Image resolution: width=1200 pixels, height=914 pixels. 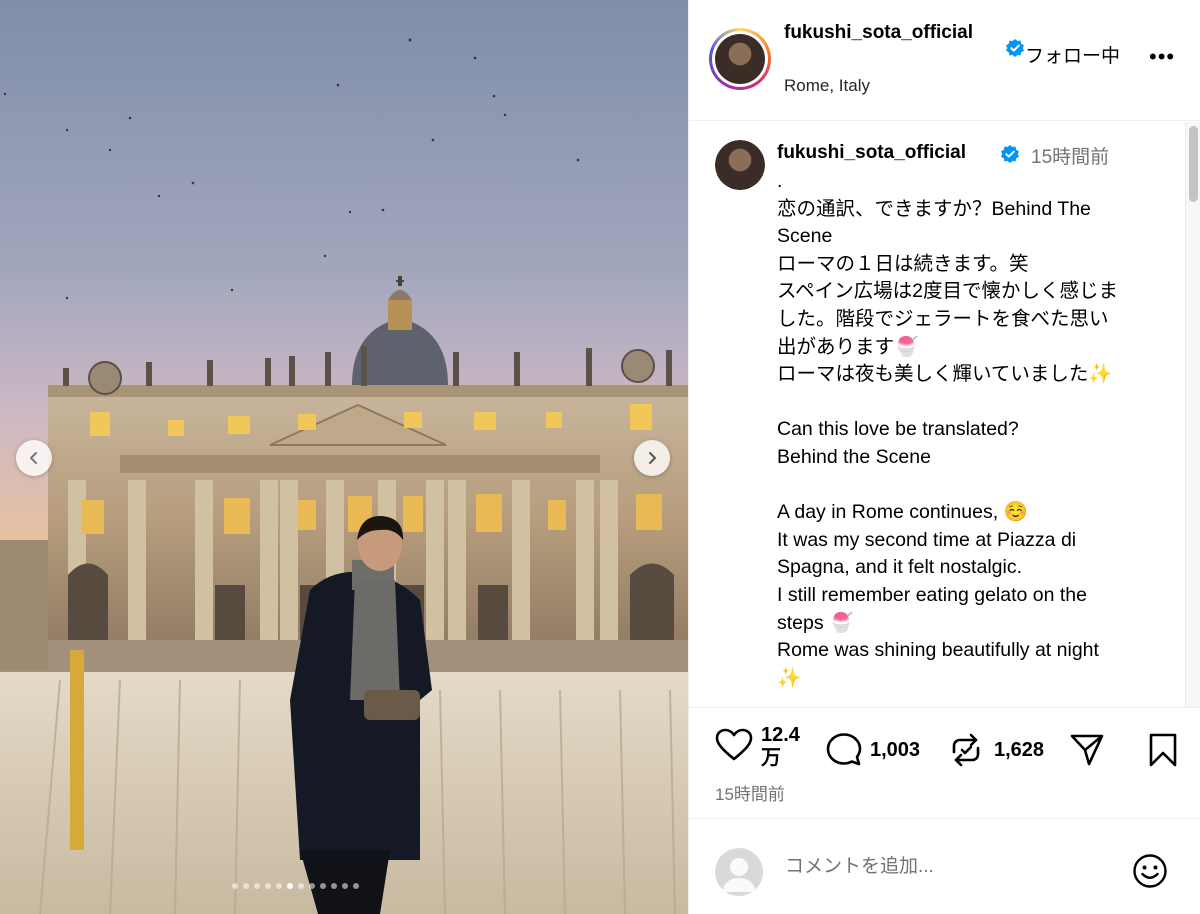 What do you see at coordinates (848, 346) in the screenshot?
I see `caption-line: 出があります🍧` at bounding box center [848, 346].